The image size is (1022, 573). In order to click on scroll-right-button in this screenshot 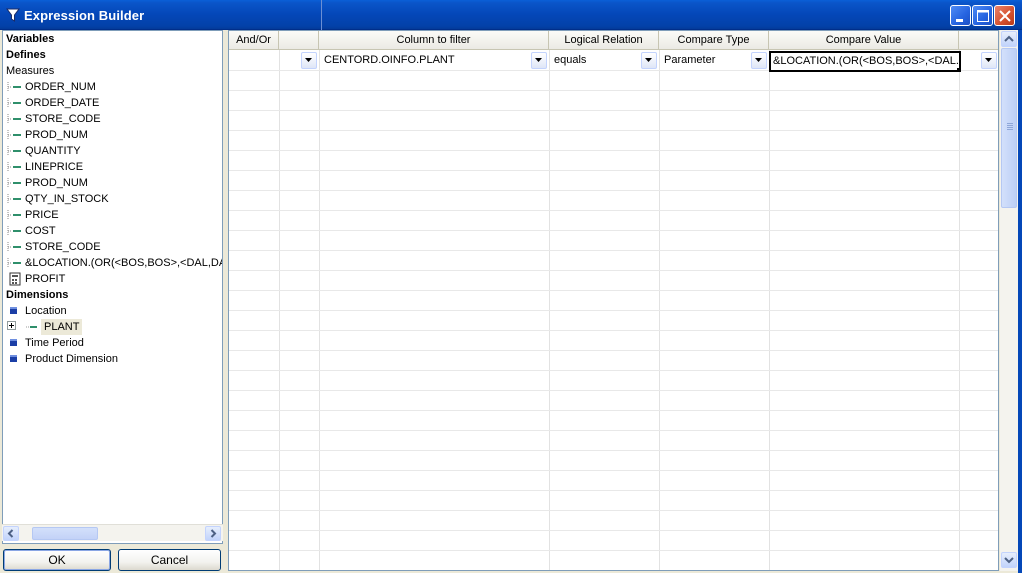, I will do `click(213, 533)`.